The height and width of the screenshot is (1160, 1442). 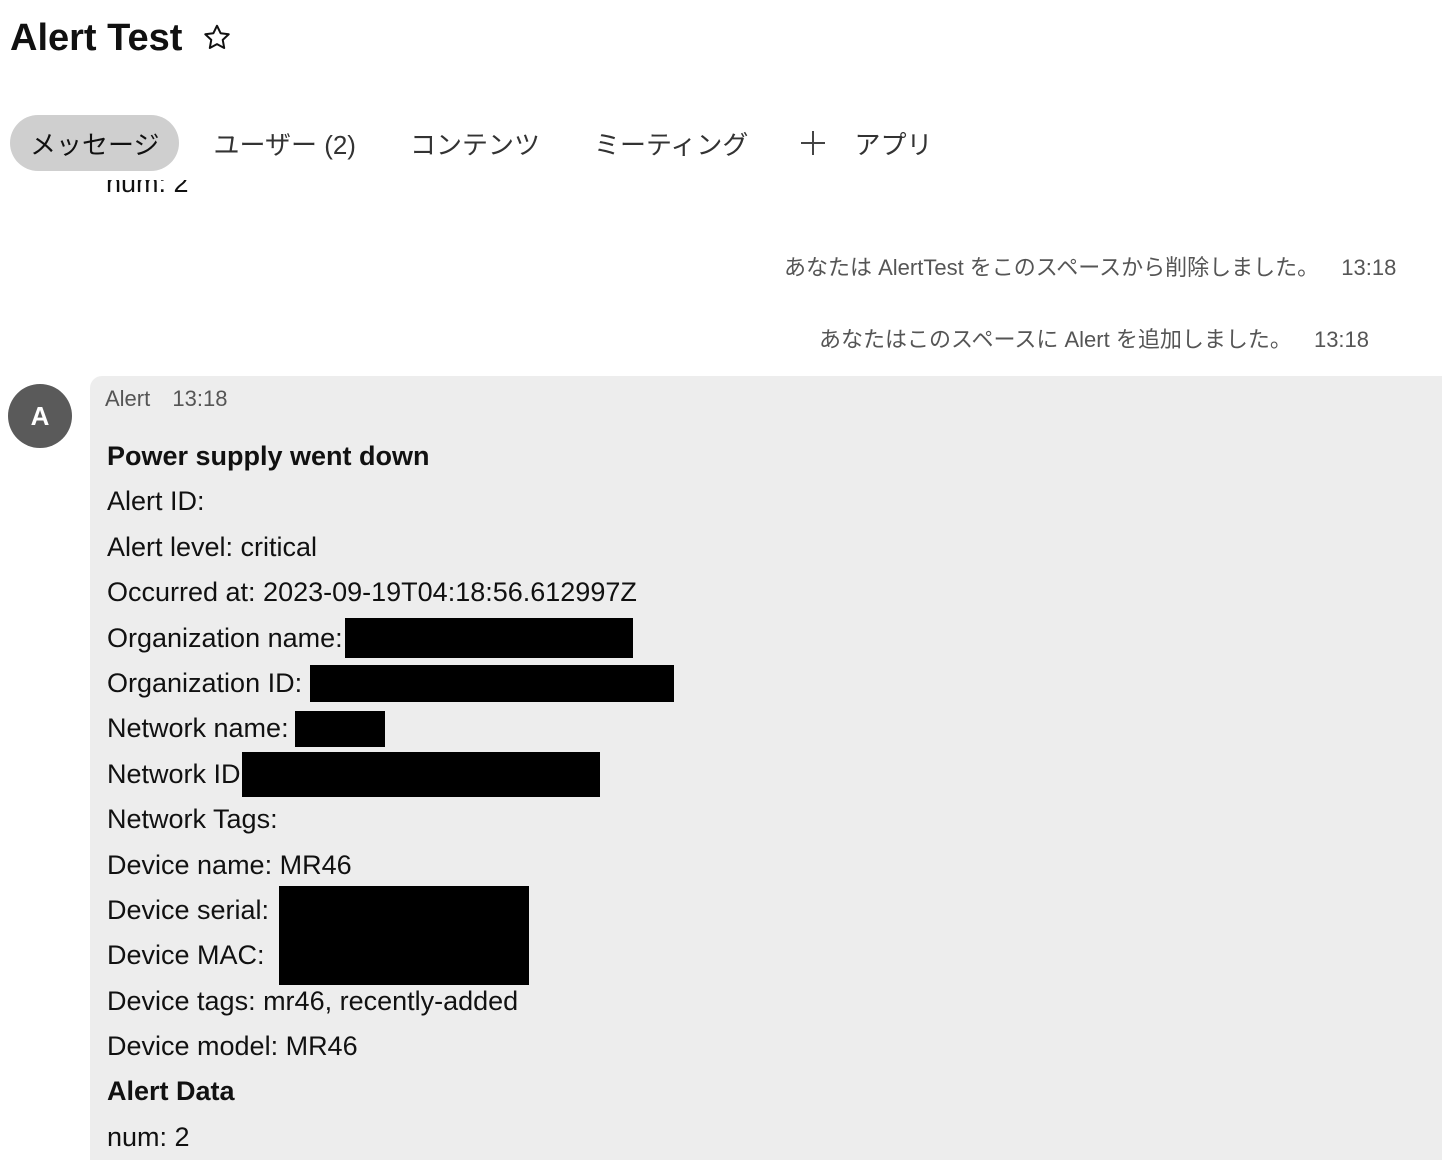 What do you see at coordinates (372, 592) in the screenshot?
I see `occurred-at-line: Occurred at: 2023-09-19T04:18:56.612997Z` at bounding box center [372, 592].